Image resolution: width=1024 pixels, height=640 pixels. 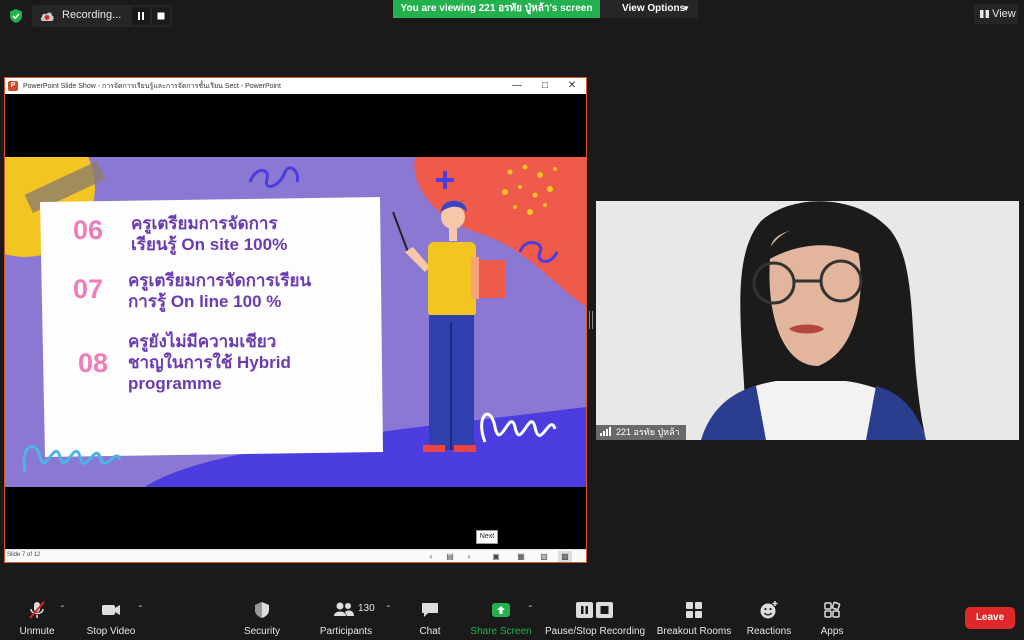 I want to click on pause-stop-recording-label: Pause/Stop Recording, so click(x=595, y=631).